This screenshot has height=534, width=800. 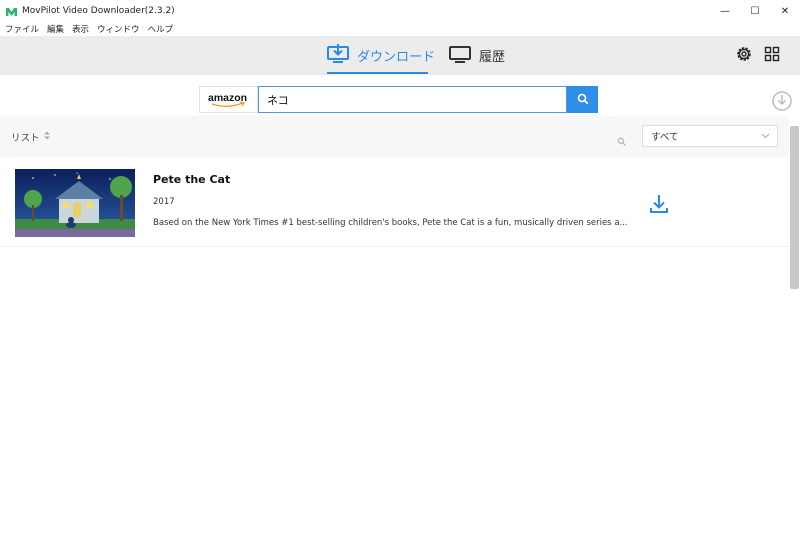 I want to click on minimize-button: —, so click(x=725, y=11).